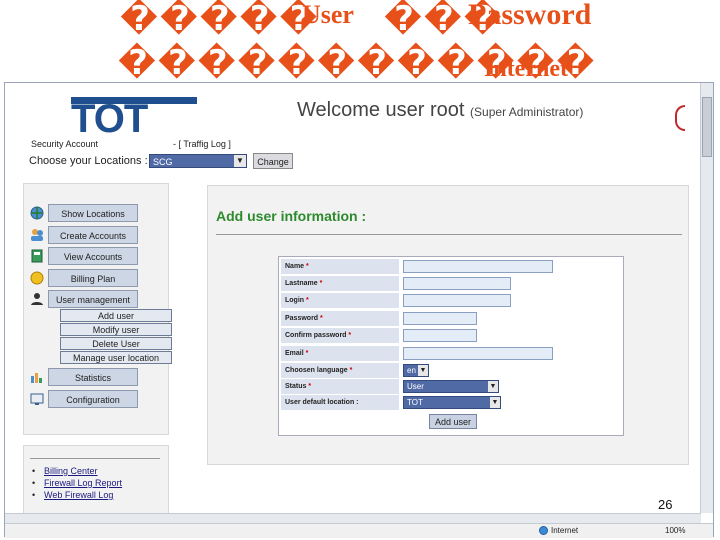  What do you see at coordinates (457, 300) in the screenshot?
I see `login-input` at bounding box center [457, 300].